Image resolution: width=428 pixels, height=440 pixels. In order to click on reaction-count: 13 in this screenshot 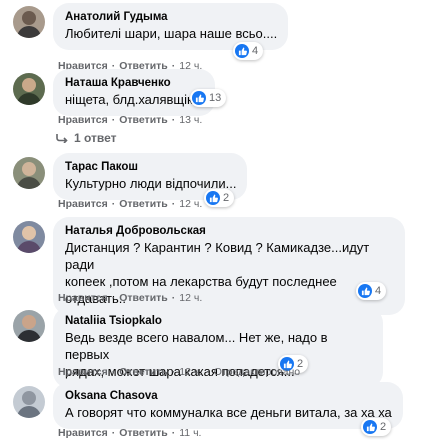, I will do `click(208, 98)`.